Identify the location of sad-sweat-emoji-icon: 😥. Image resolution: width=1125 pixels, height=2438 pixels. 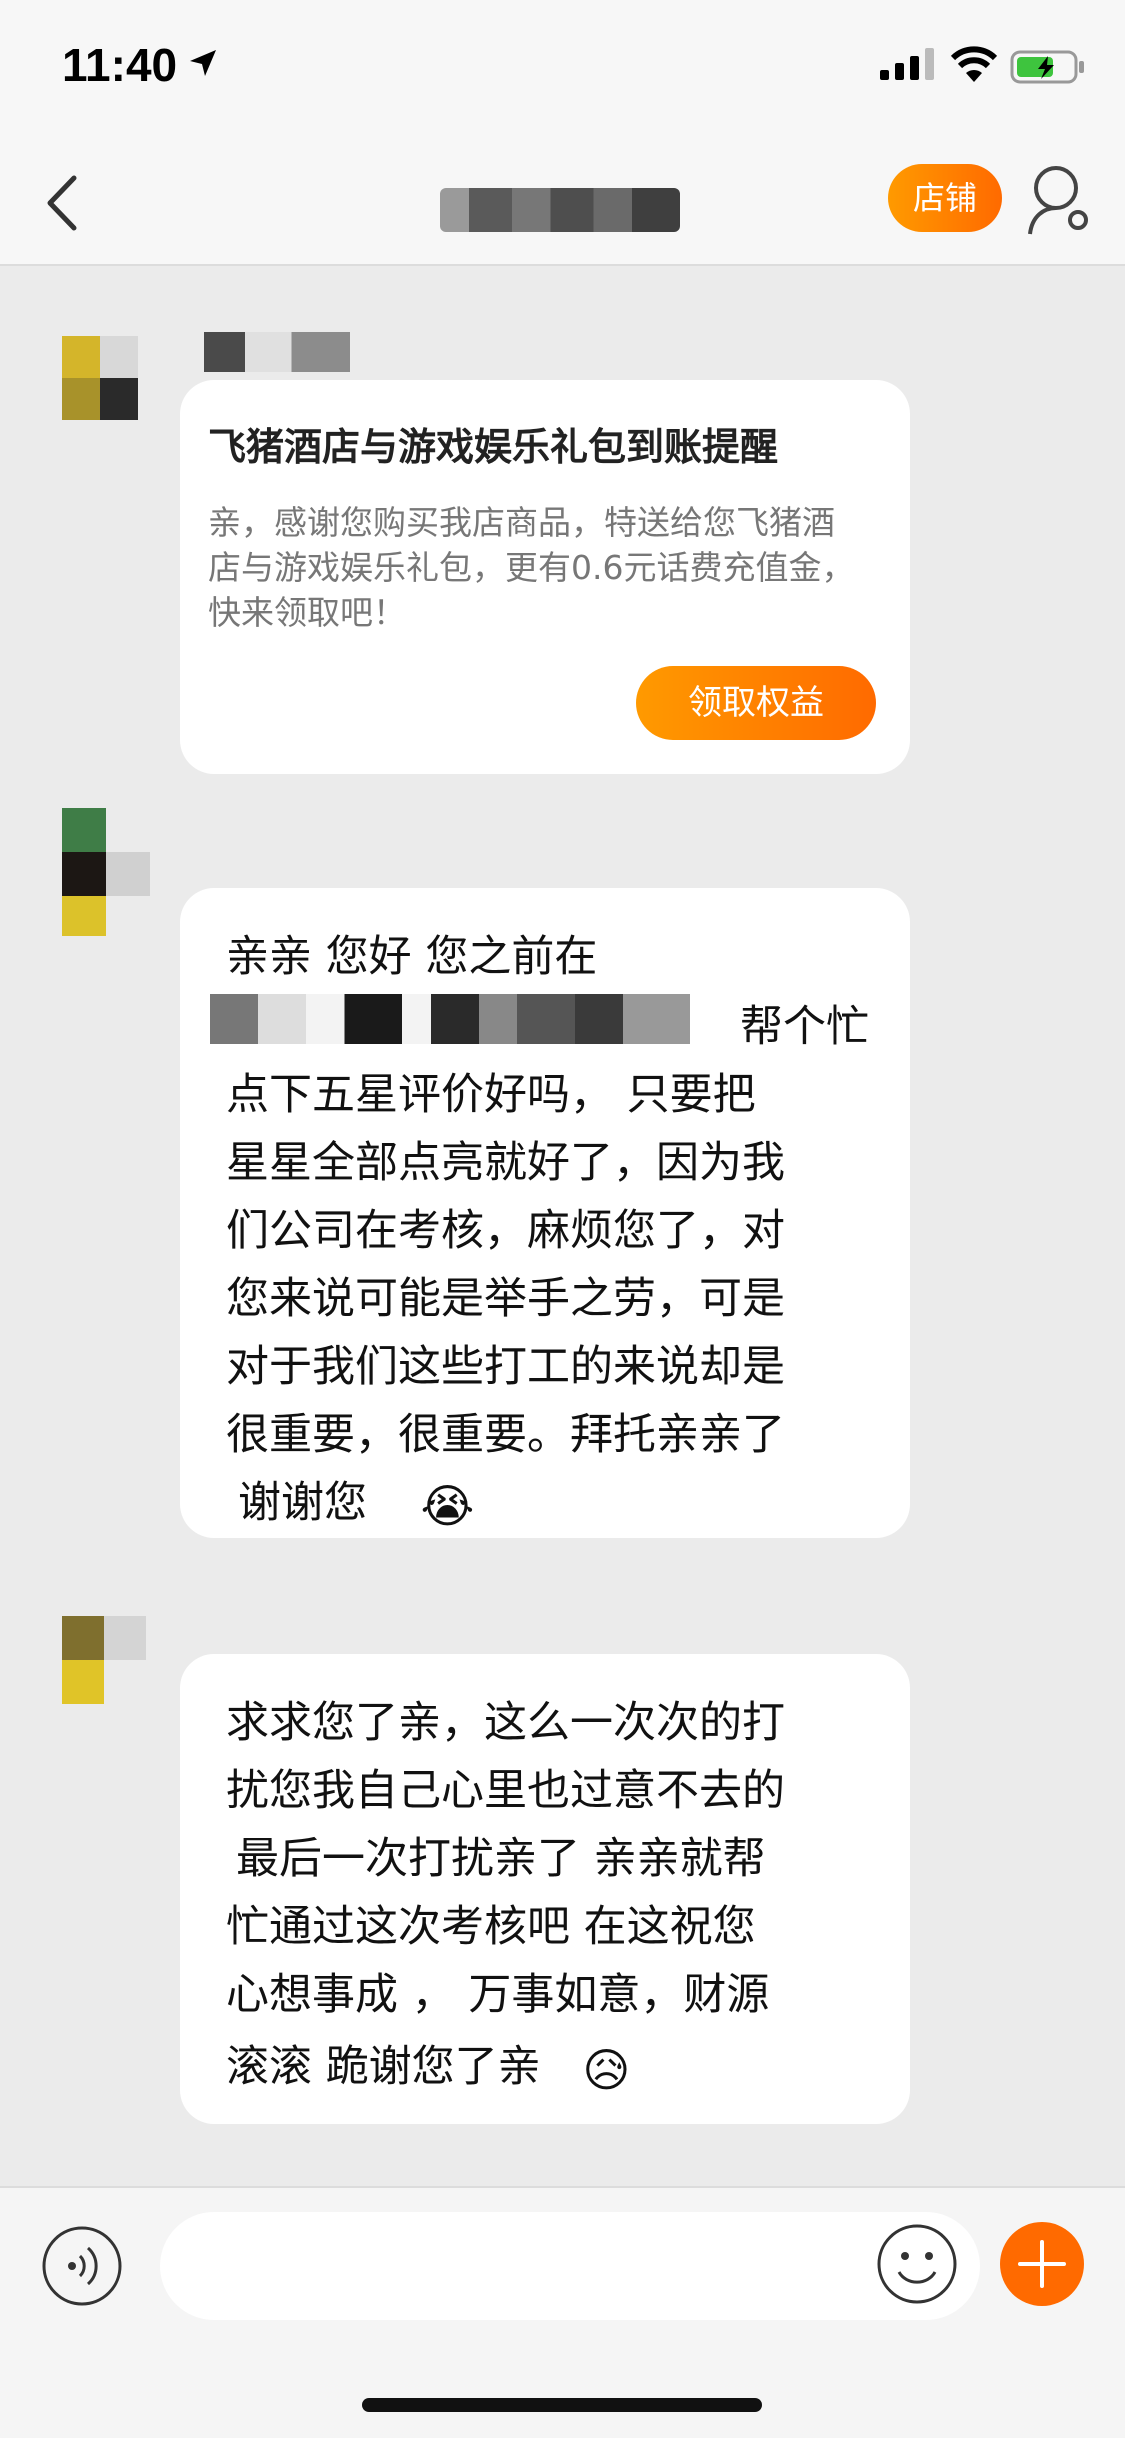
(606, 2069).